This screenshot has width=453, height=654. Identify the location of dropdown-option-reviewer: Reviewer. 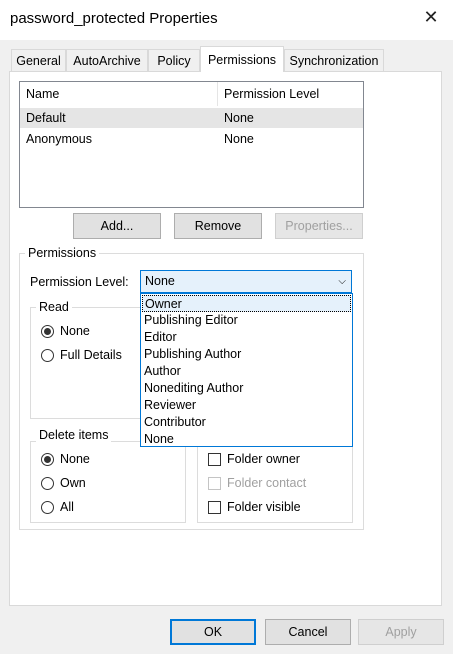
(246, 405).